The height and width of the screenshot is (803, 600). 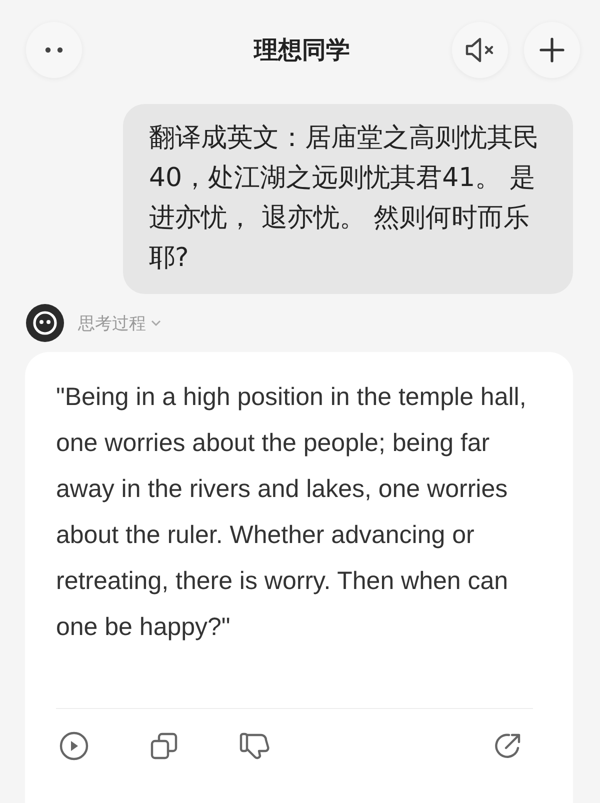 I want to click on window-title: 理想同学, so click(x=302, y=50).